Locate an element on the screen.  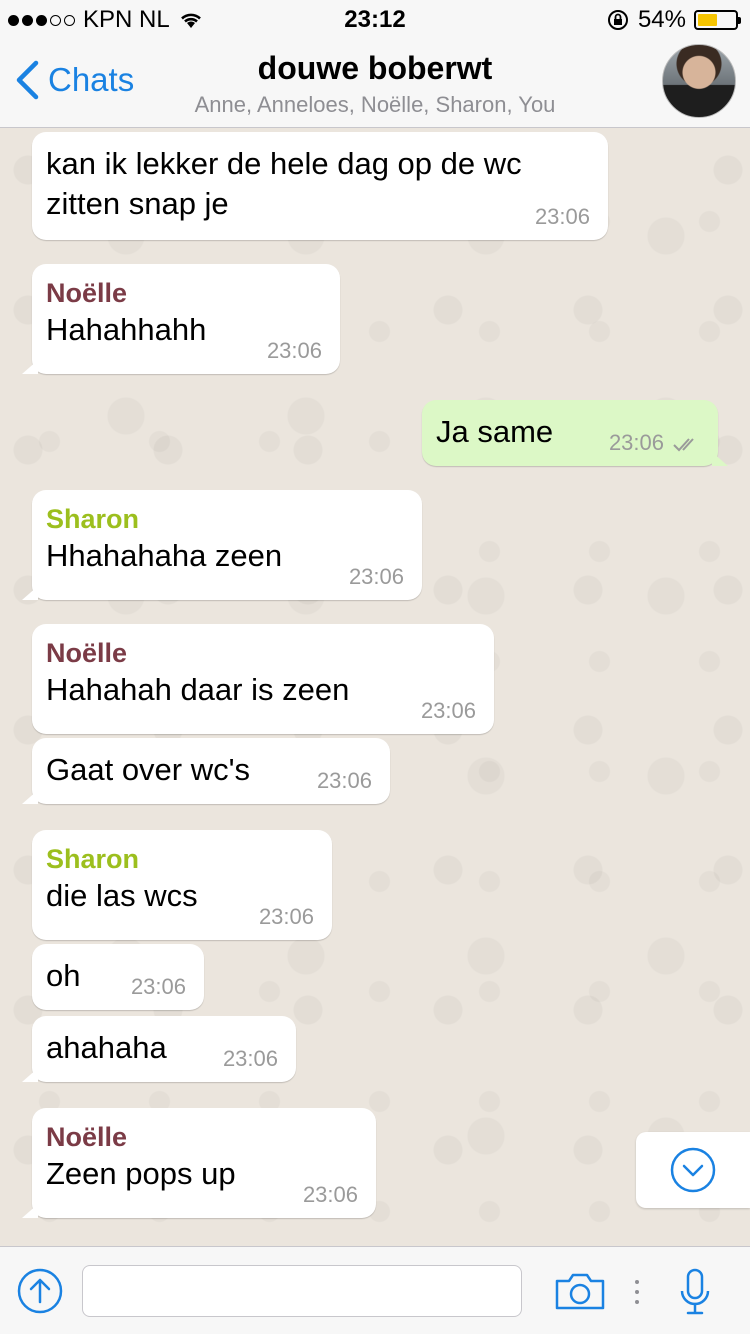
scroll-to-bottom-button is located at coordinates (693, 1170).